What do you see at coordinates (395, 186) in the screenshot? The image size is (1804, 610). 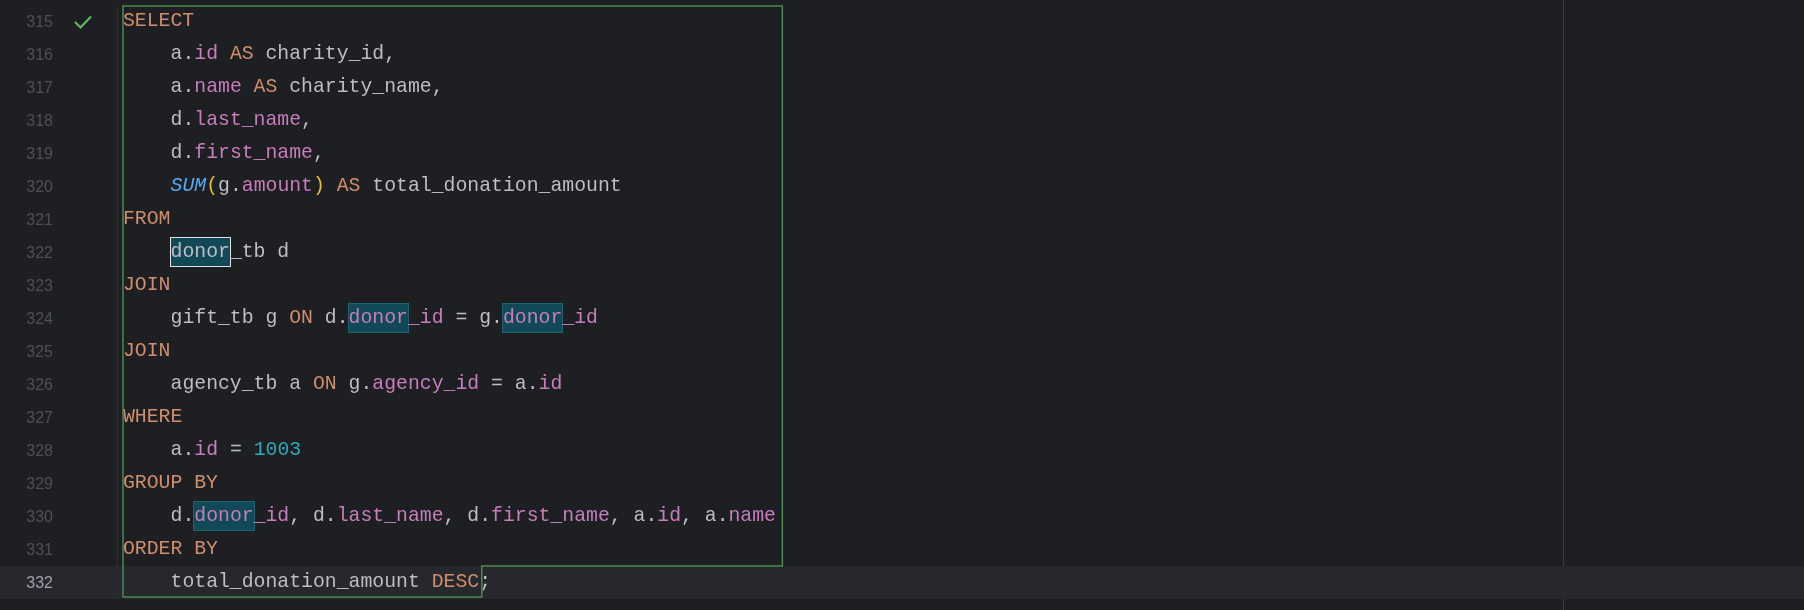 I see `code-line: SUM(g.amount) AS total_donation_amount` at bounding box center [395, 186].